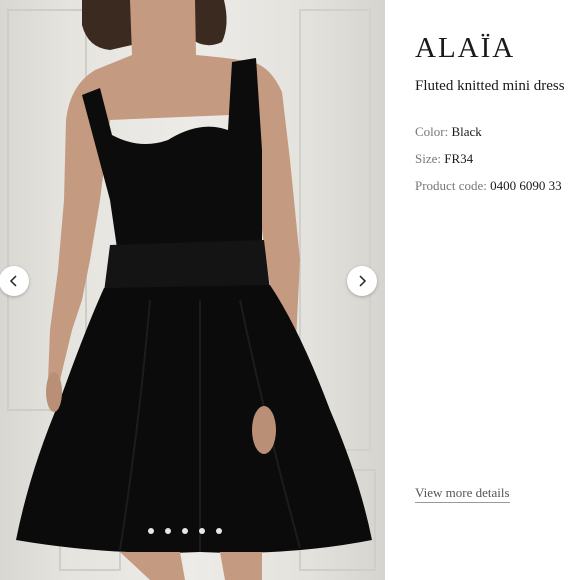 This screenshot has height=580, width=580. I want to click on product-color: Color: Black, so click(448, 132).